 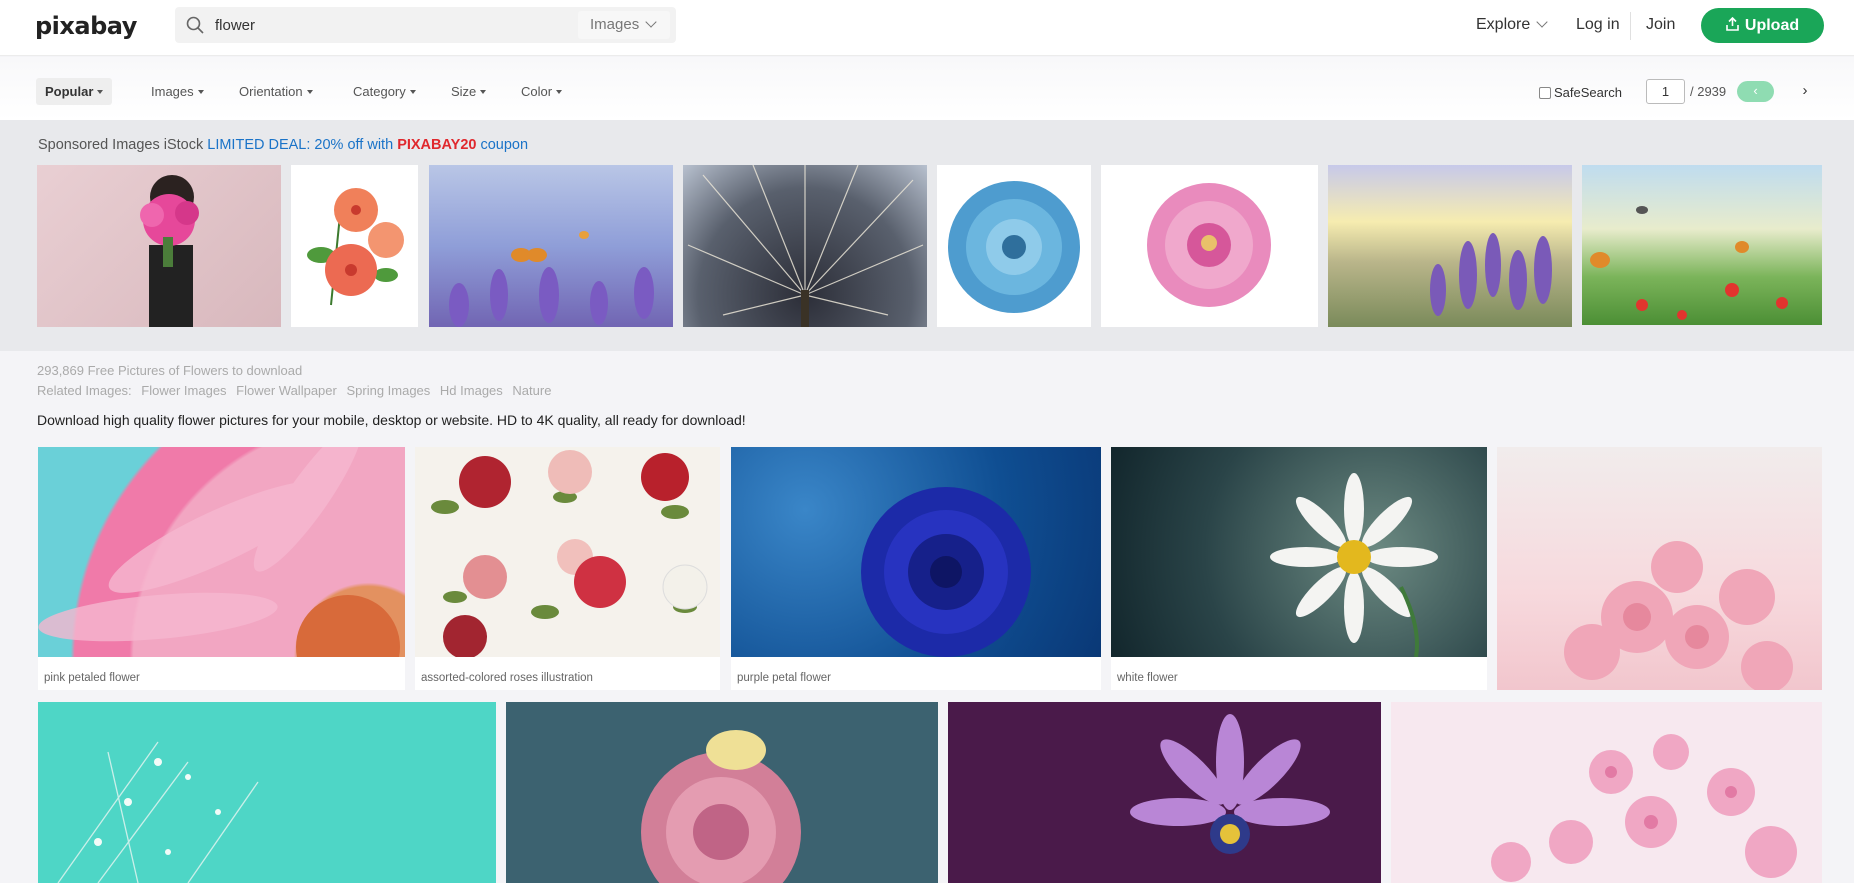 What do you see at coordinates (92, 678) in the screenshot?
I see `result-caption: pink petaled flower` at bounding box center [92, 678].